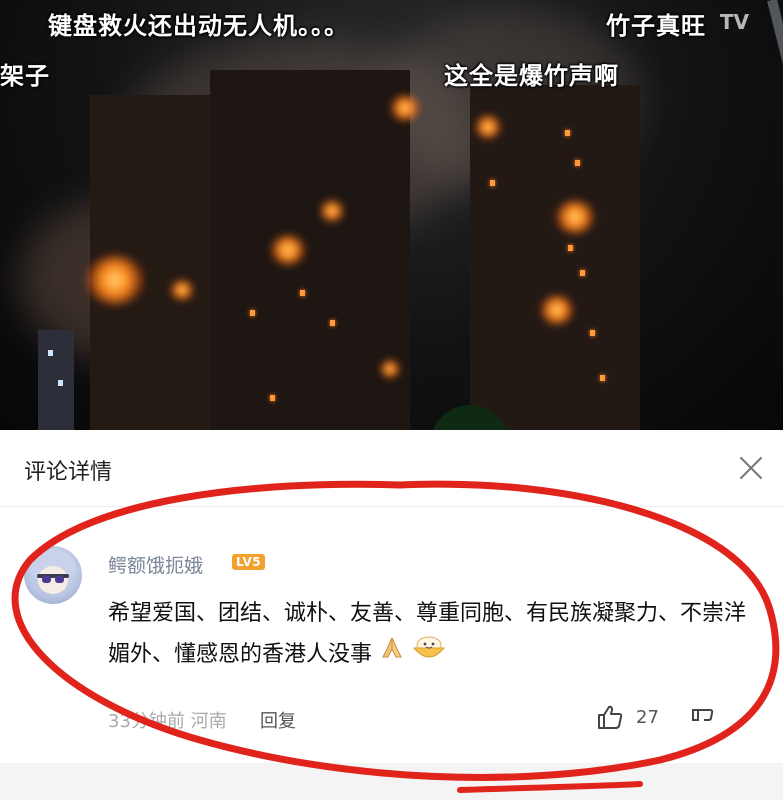  I want to click on level-badge: LV5, so click(249, 562).